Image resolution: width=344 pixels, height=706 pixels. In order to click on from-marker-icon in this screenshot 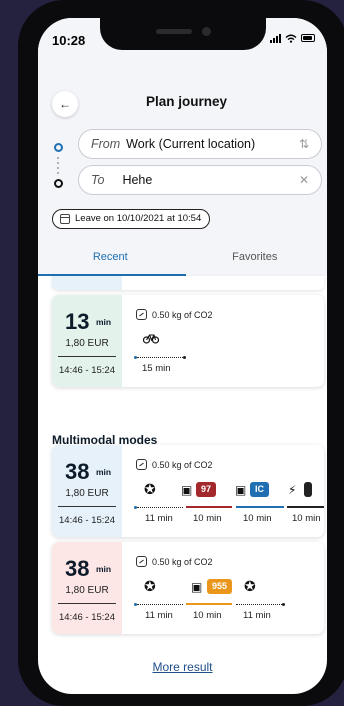, I will do `click(58, 147)`.